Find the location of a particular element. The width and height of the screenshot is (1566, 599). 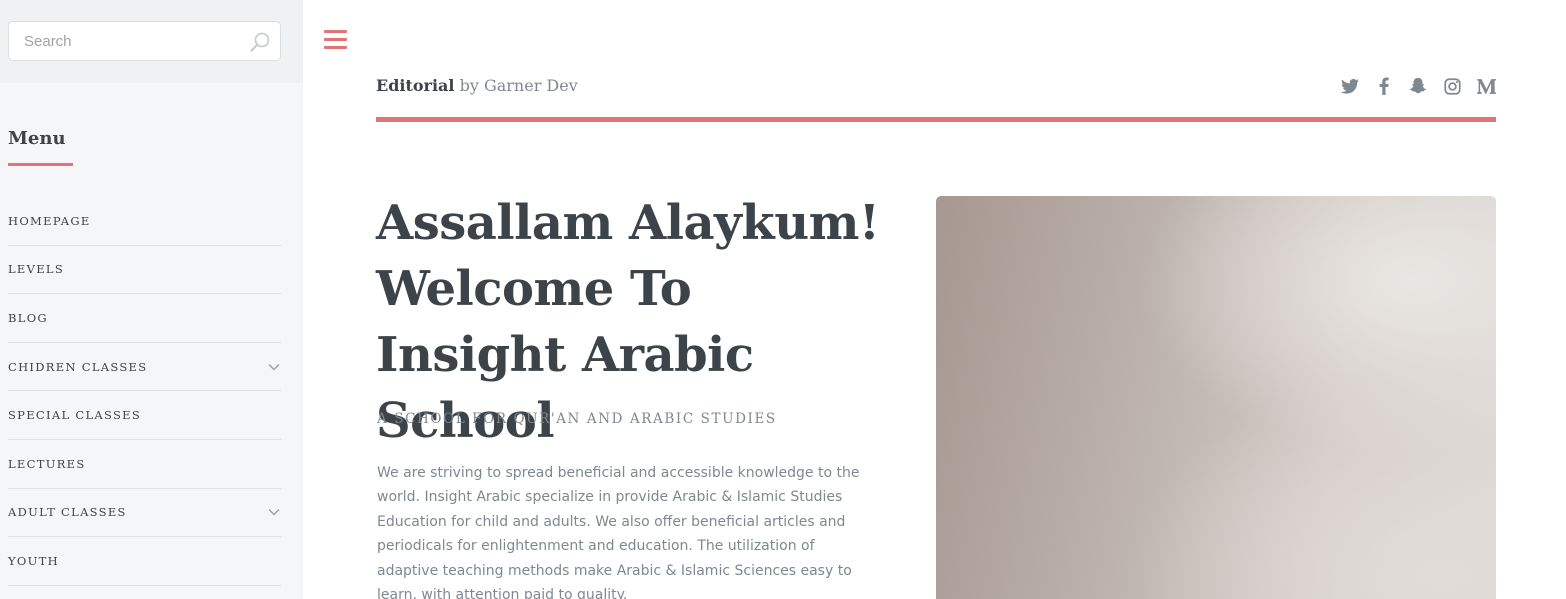

sidebar-item-lectures: LECTURES is located at coordinates (144, 464).